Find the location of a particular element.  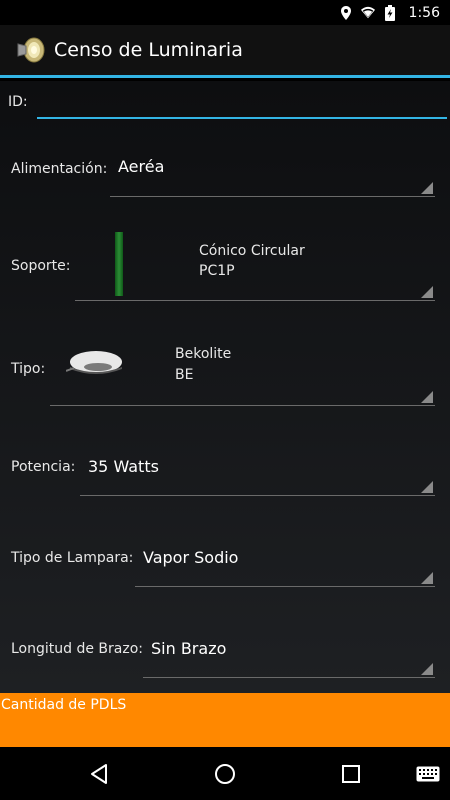

soporte-row: Soporte: Cónico Circular PC1P is located at coordinates (225, 266).